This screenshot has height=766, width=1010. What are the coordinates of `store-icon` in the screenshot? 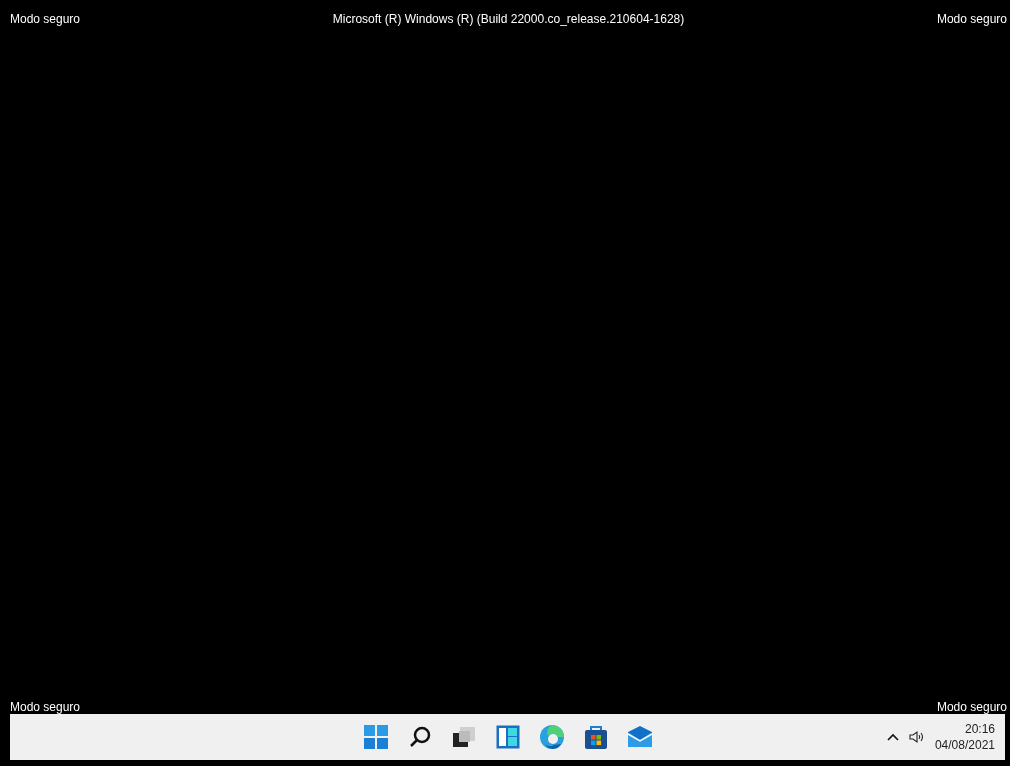 It's located at (596, 737).